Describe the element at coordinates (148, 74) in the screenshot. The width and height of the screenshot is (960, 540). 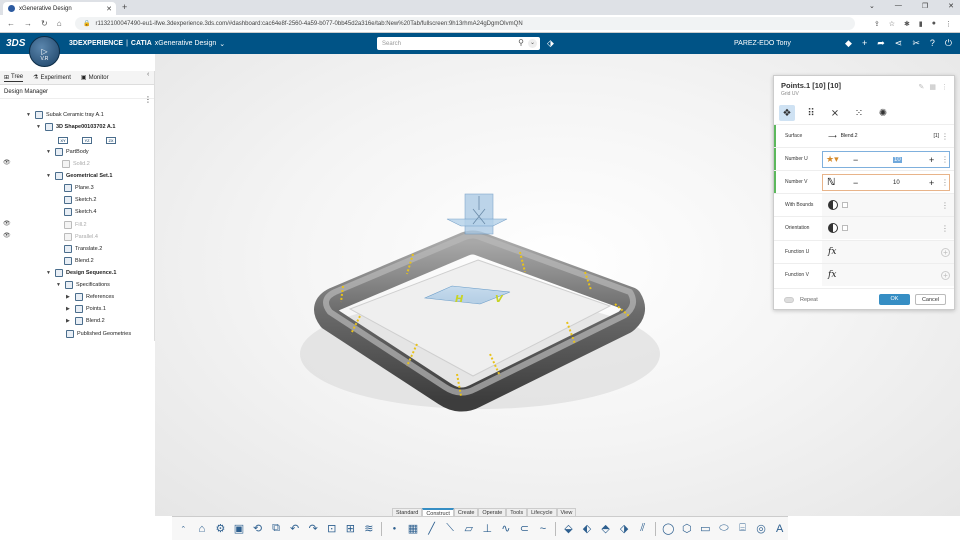
I see `collapse-panel-icon: ‹` at that location.